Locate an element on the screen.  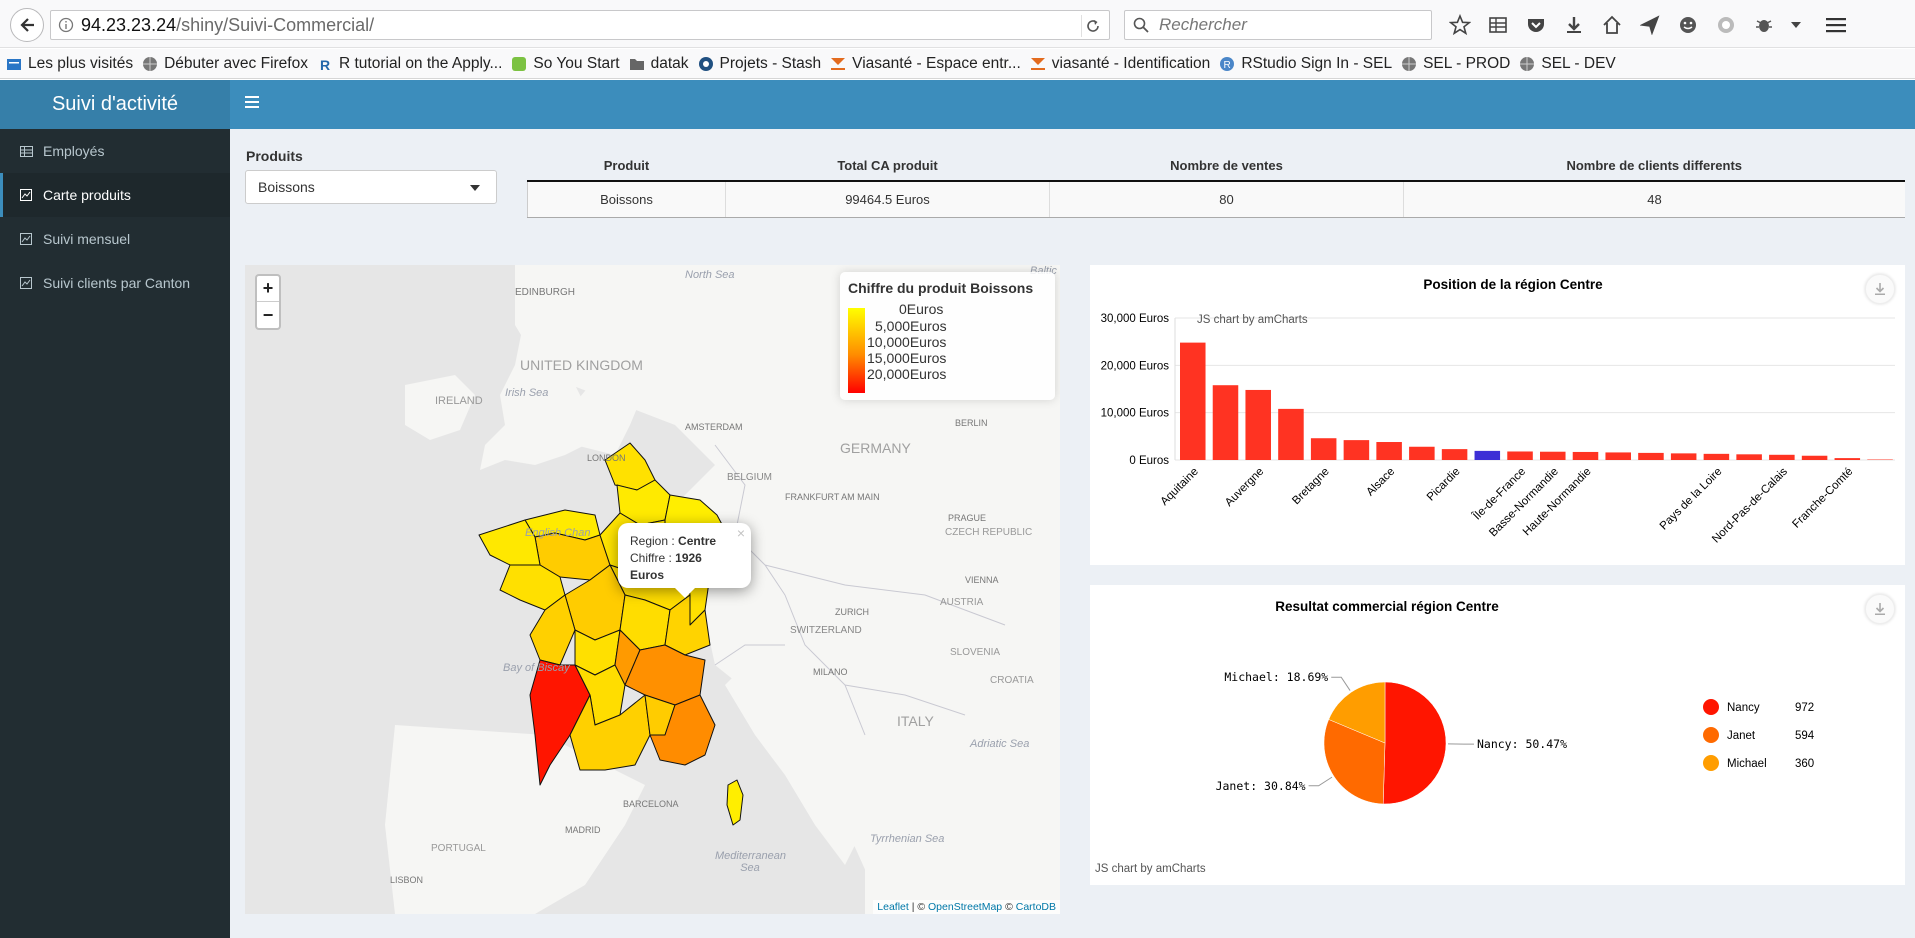
pie-slice-label: Michael: 18.69% is located at coordinates (1276, 677).